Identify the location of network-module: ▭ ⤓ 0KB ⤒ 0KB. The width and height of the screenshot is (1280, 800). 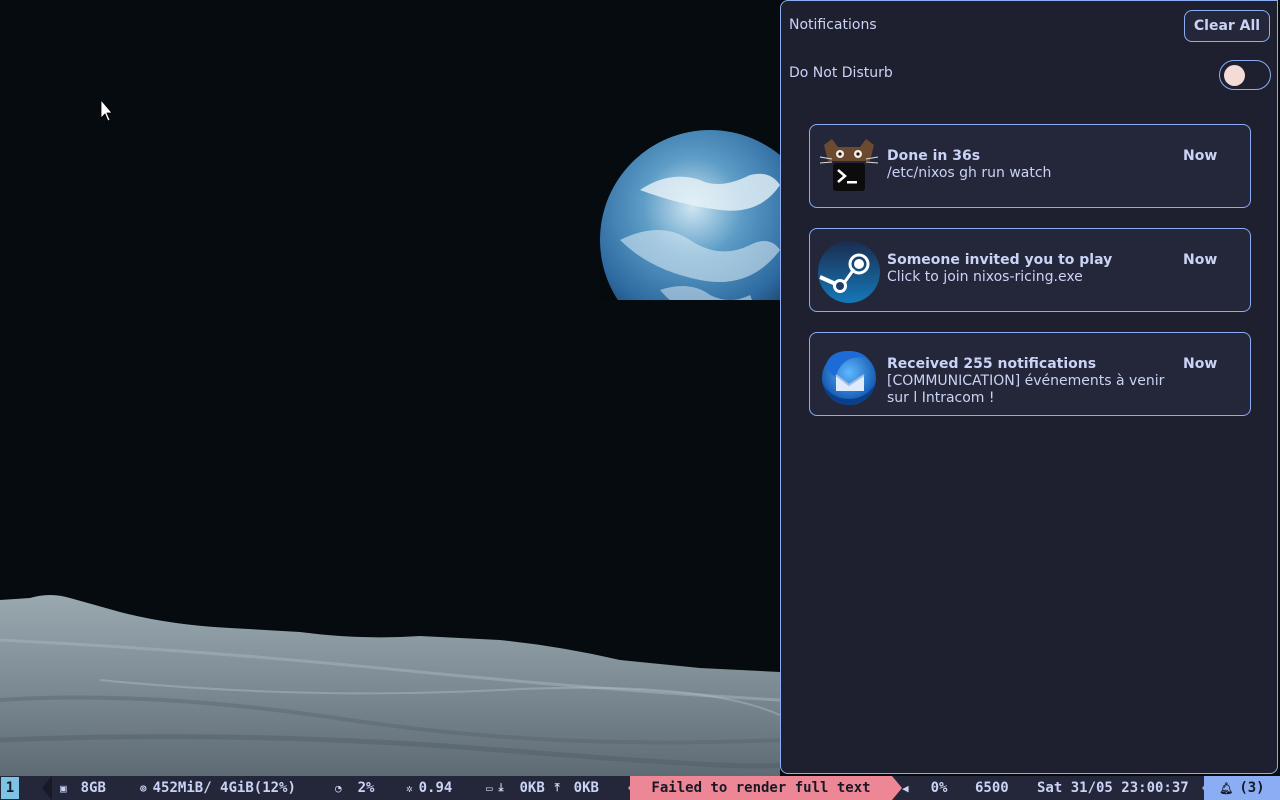
(542, 788).